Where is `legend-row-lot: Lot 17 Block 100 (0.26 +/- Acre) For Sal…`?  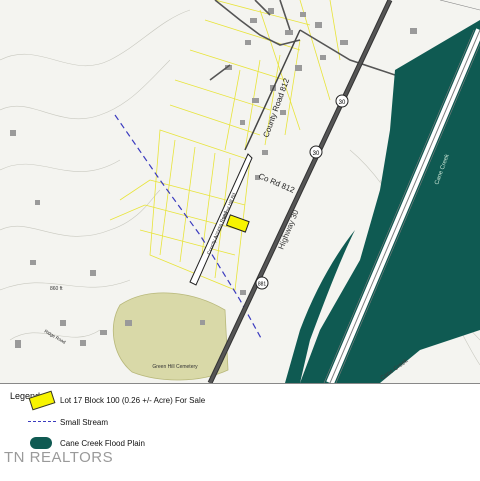
legend-row-lot: Lot 17 Block 100 (0.26 +/- Acre) For Sal… is located at coordinates (117, 400).